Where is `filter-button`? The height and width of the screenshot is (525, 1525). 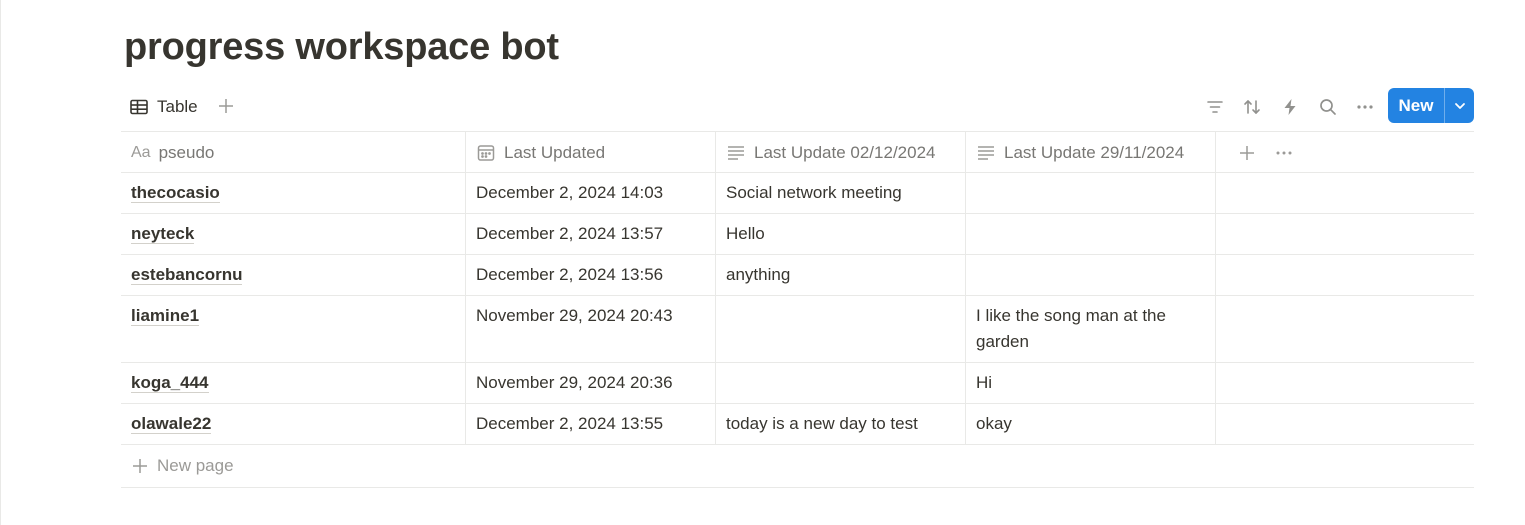
filter-button is located at coordinates (1215, 107).